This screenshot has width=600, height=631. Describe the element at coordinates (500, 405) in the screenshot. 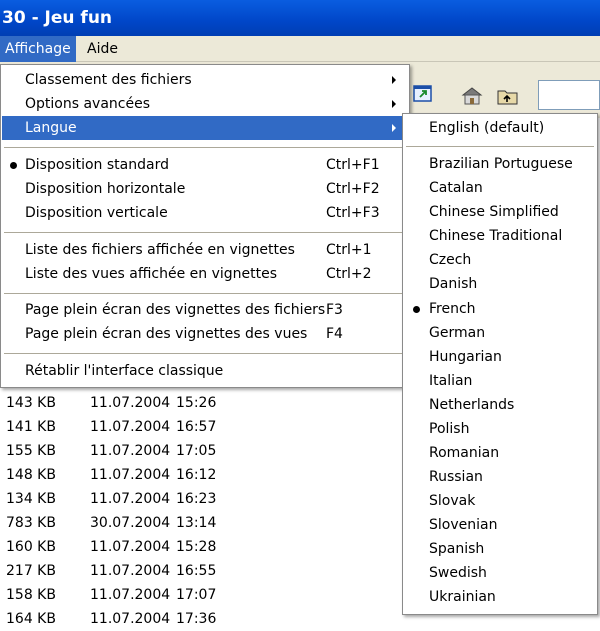

I see `menu-item-lang-netherlands: Netherlands` at that location.